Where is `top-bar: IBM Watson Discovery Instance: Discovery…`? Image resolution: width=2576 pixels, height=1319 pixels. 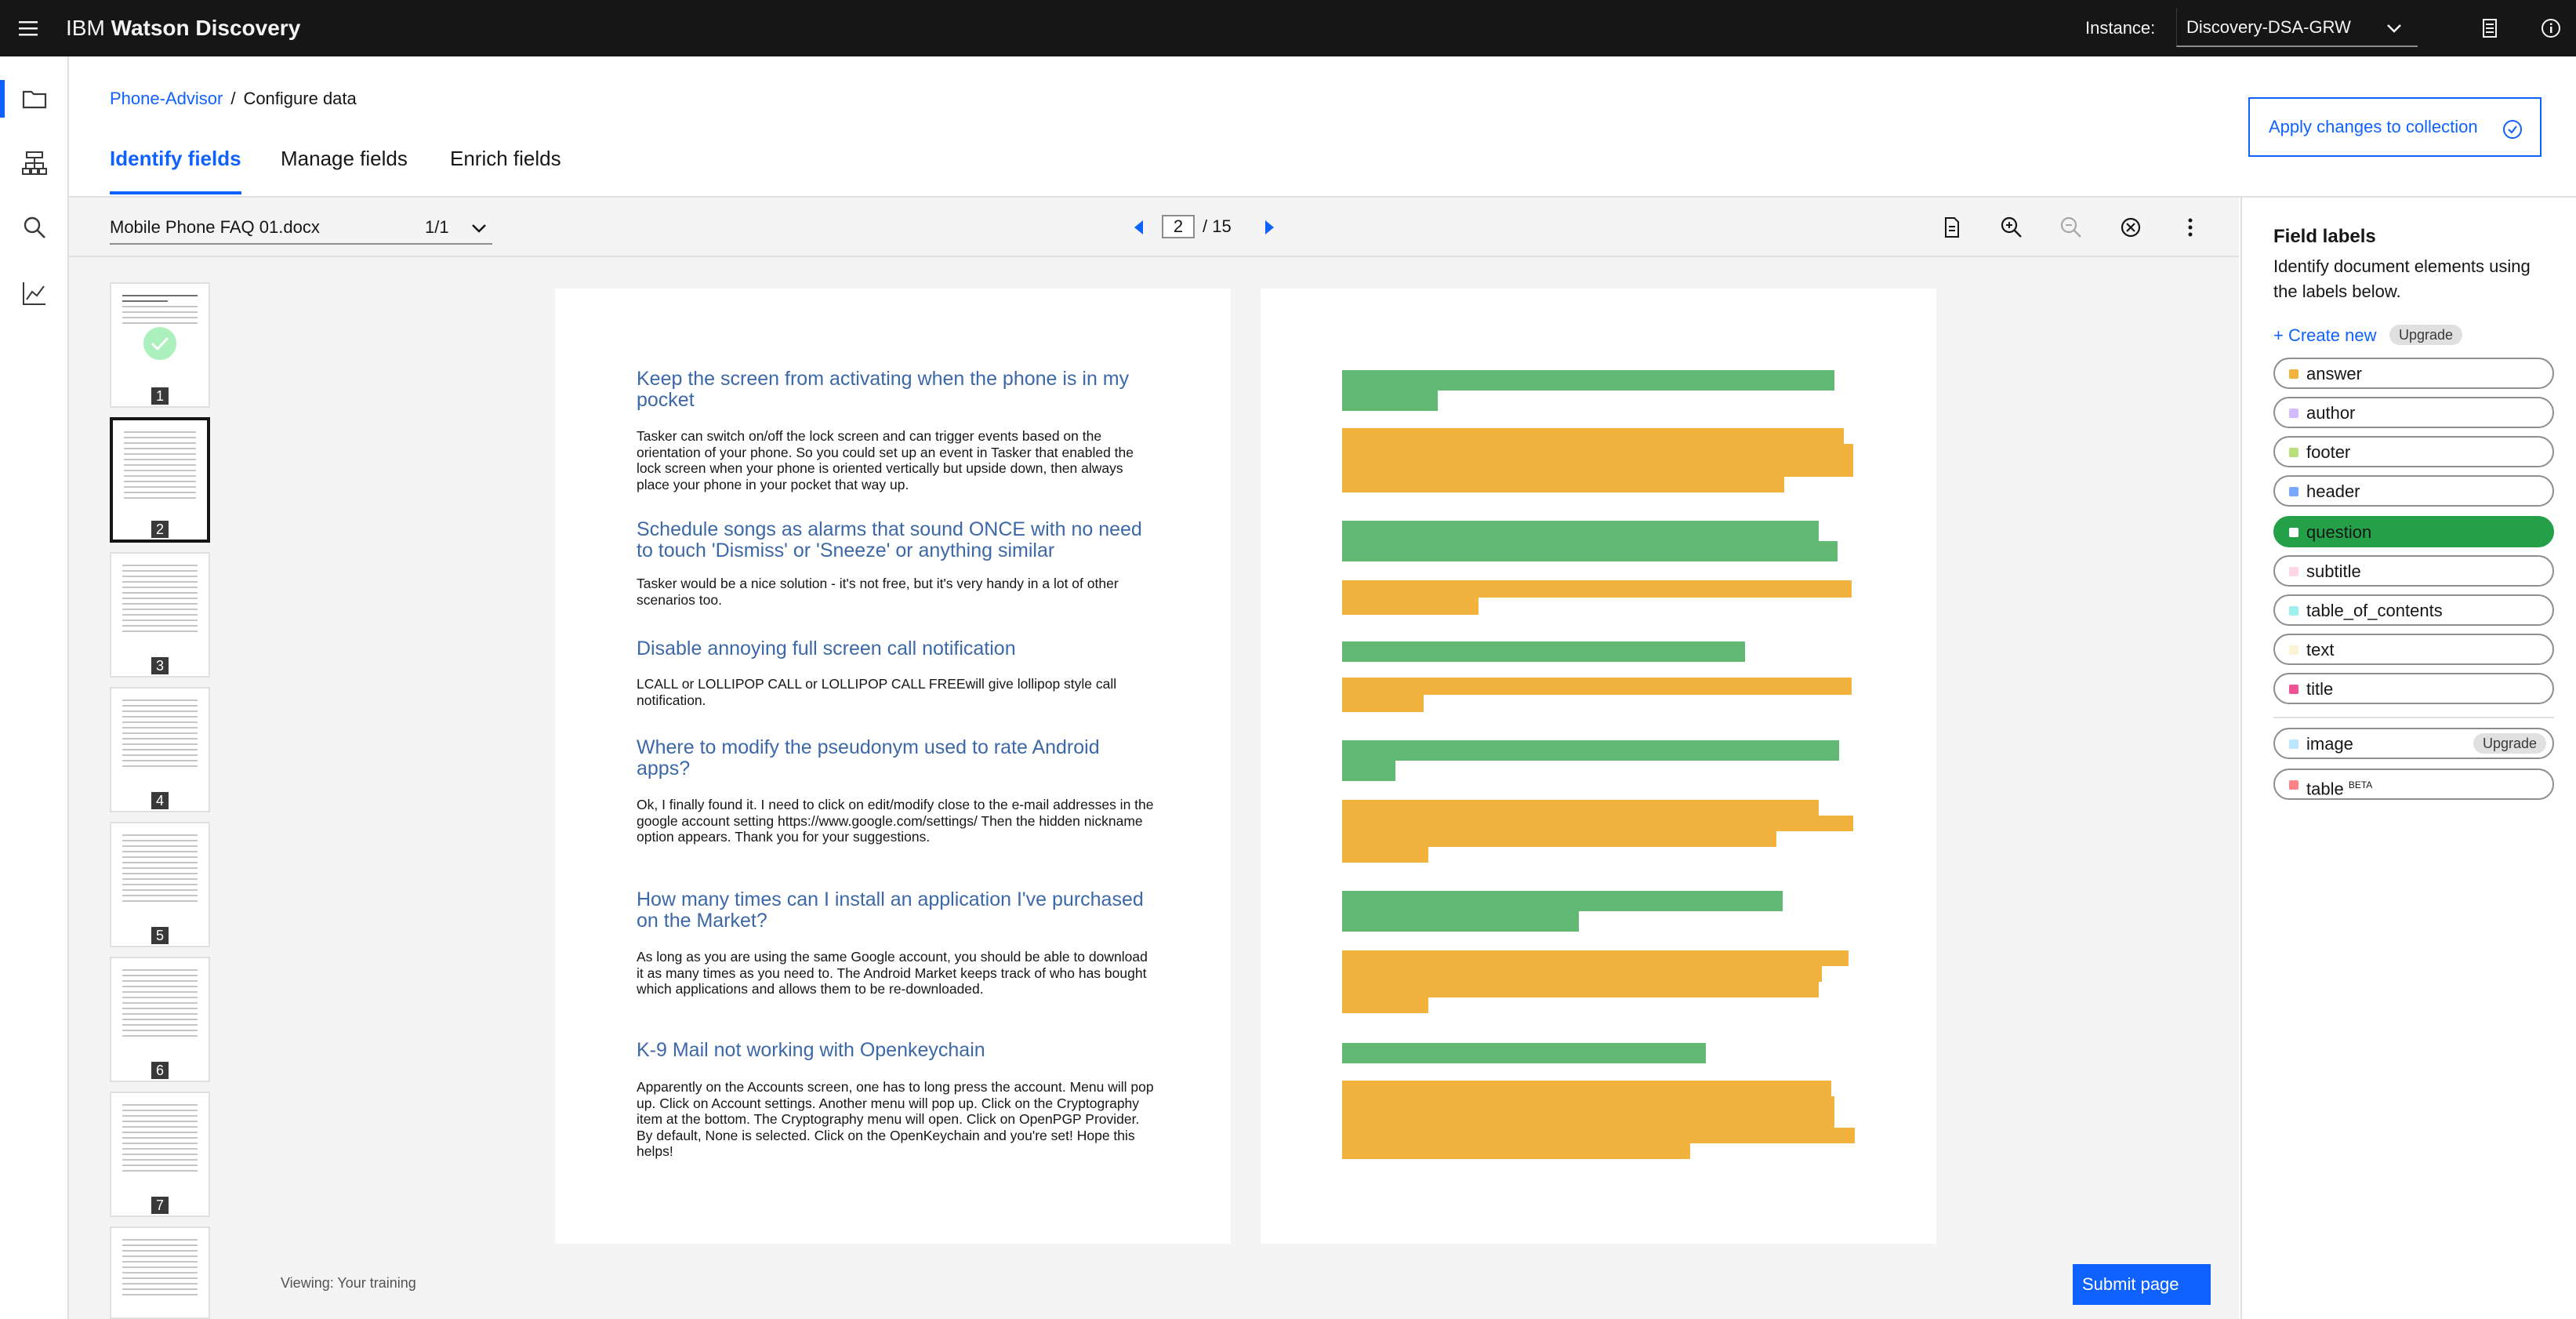 top-bar: IBM Watson Discovery Instance: Discovery… is located at coordinates (1288, 28).